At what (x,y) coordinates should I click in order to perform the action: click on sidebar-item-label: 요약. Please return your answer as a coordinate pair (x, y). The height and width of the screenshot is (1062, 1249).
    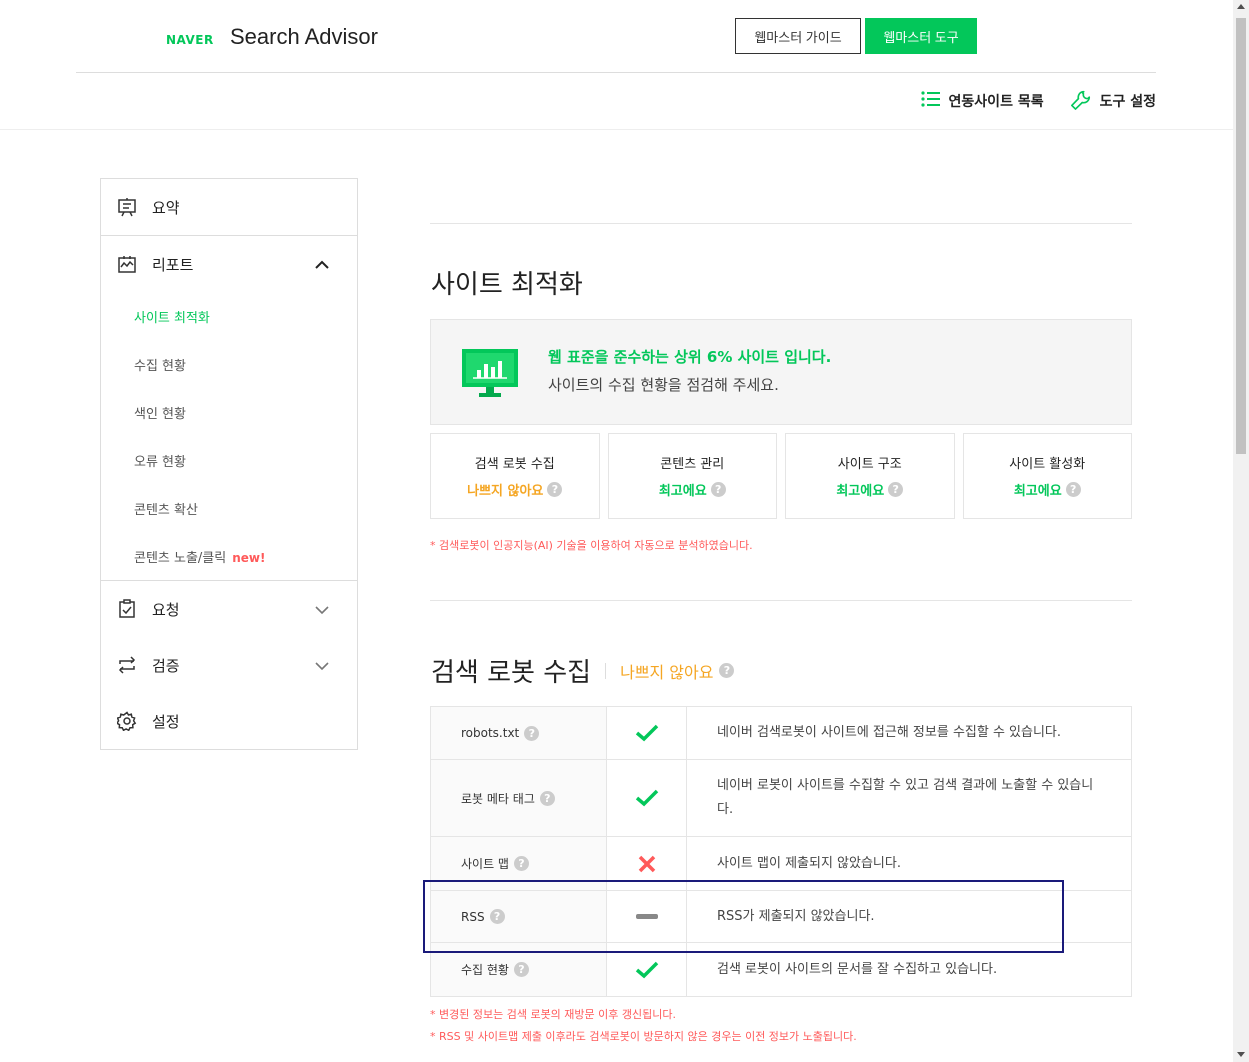
    Looking at the image, I should click on (166, 207).